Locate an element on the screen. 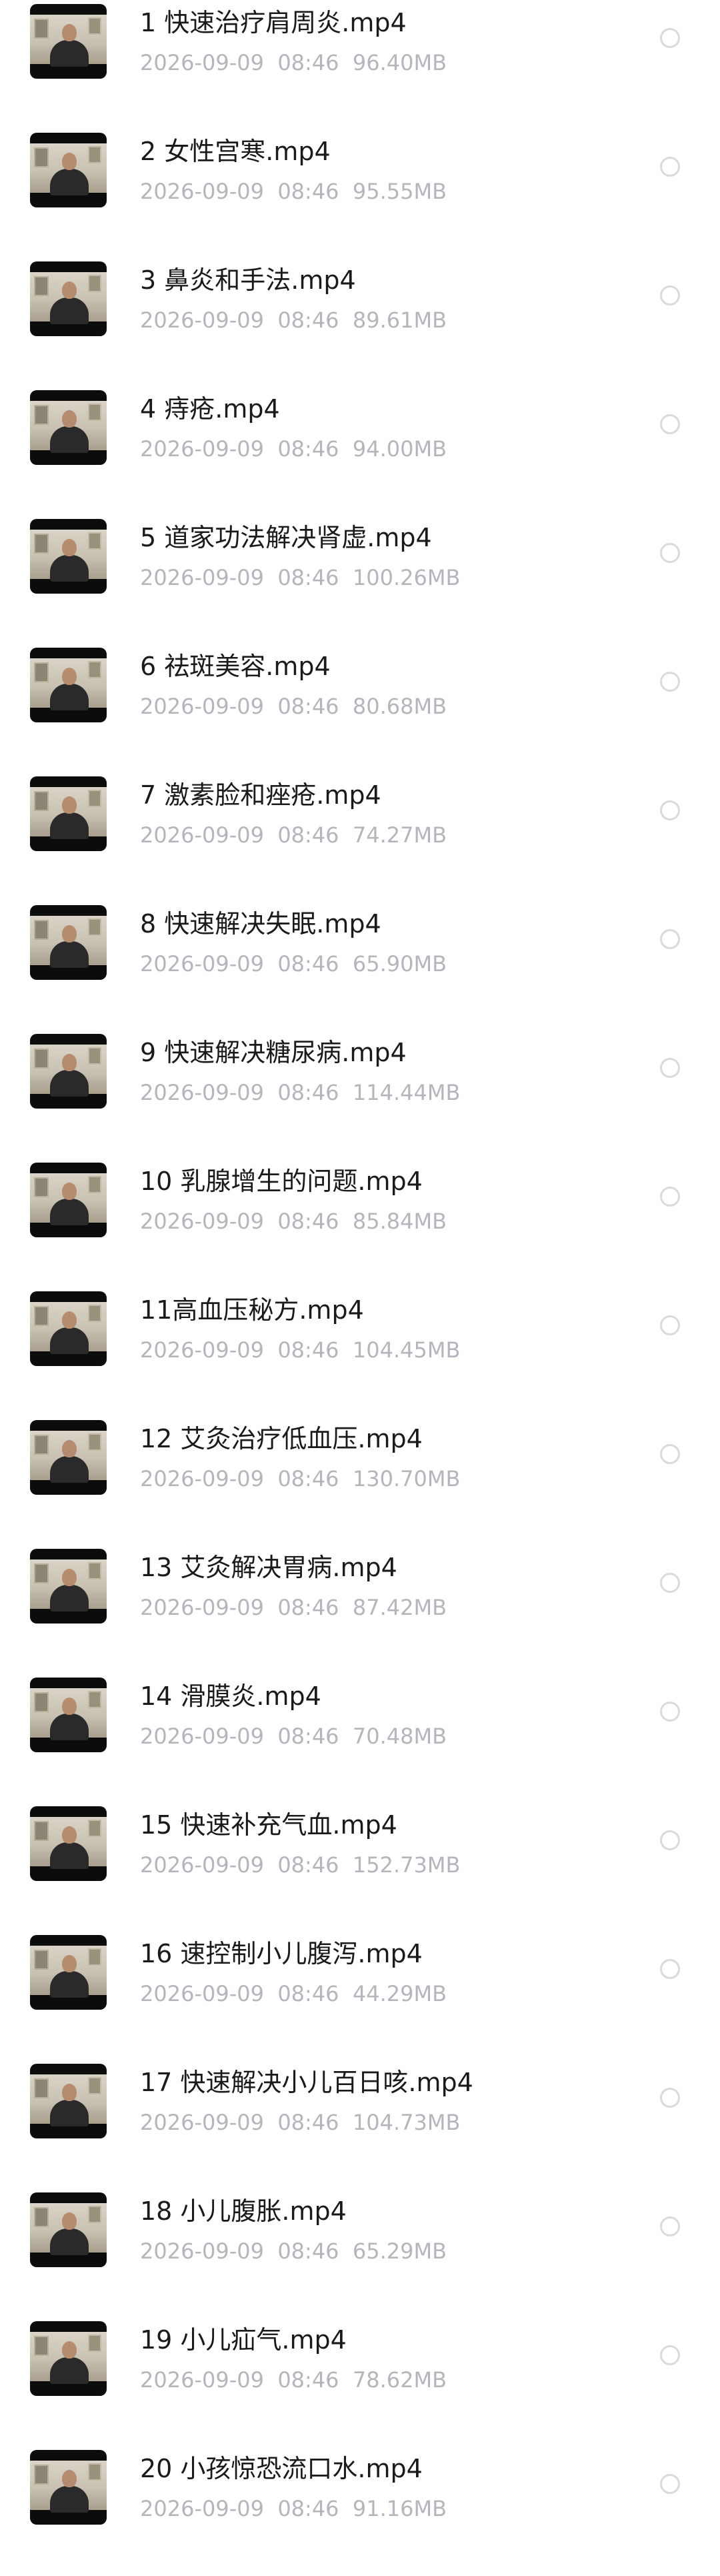 Image resolution: width=720 pixels, height=2576 pixels. file-row: 9 快速解决糖尿病.mp4 2026-09-09 08:46 114.44MB is located at coordinates (360, 1096).